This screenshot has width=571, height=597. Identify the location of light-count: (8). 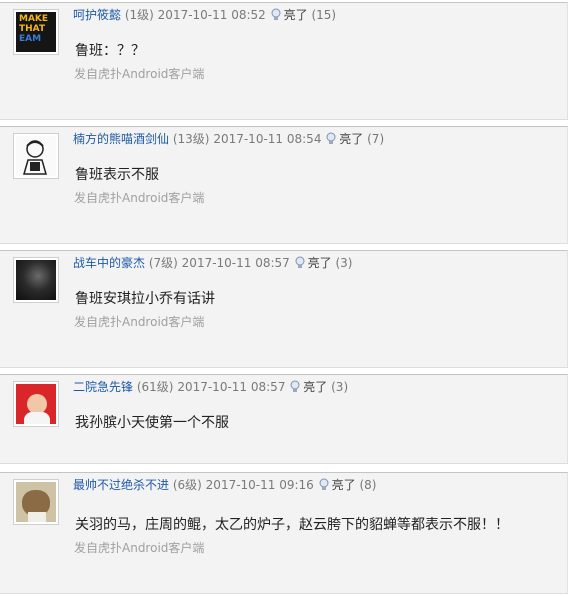
(368, 485).